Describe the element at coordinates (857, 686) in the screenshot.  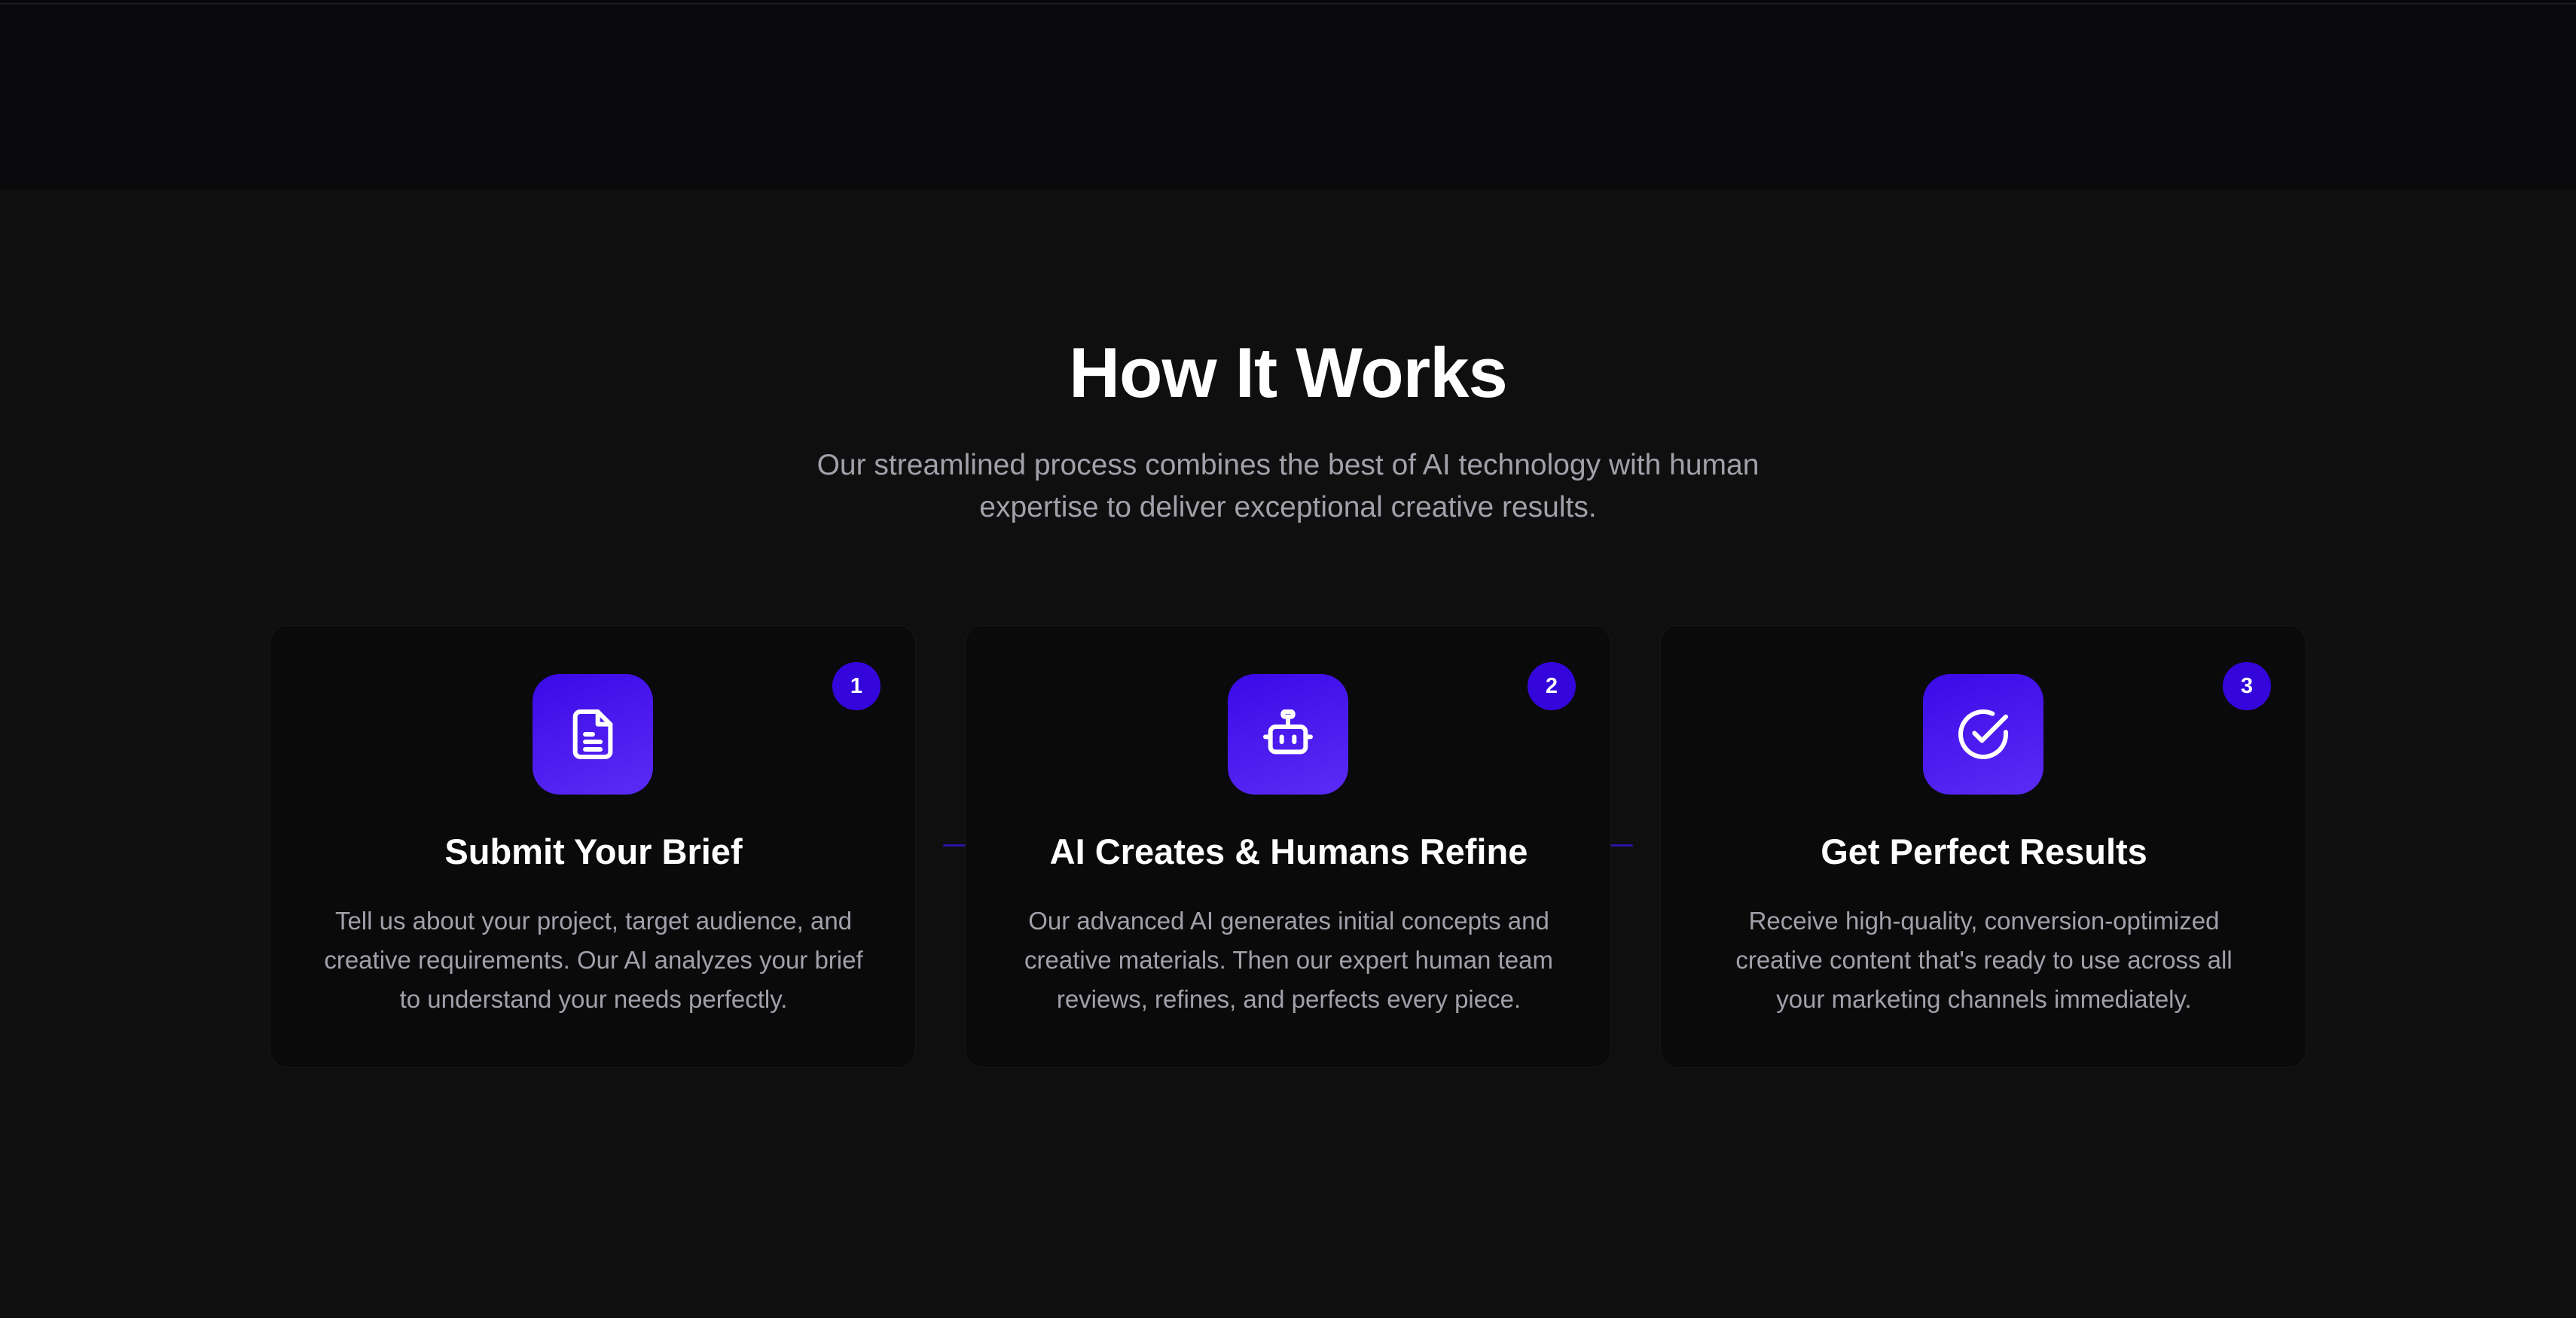
I see `step-number-badge: 1` at that location.